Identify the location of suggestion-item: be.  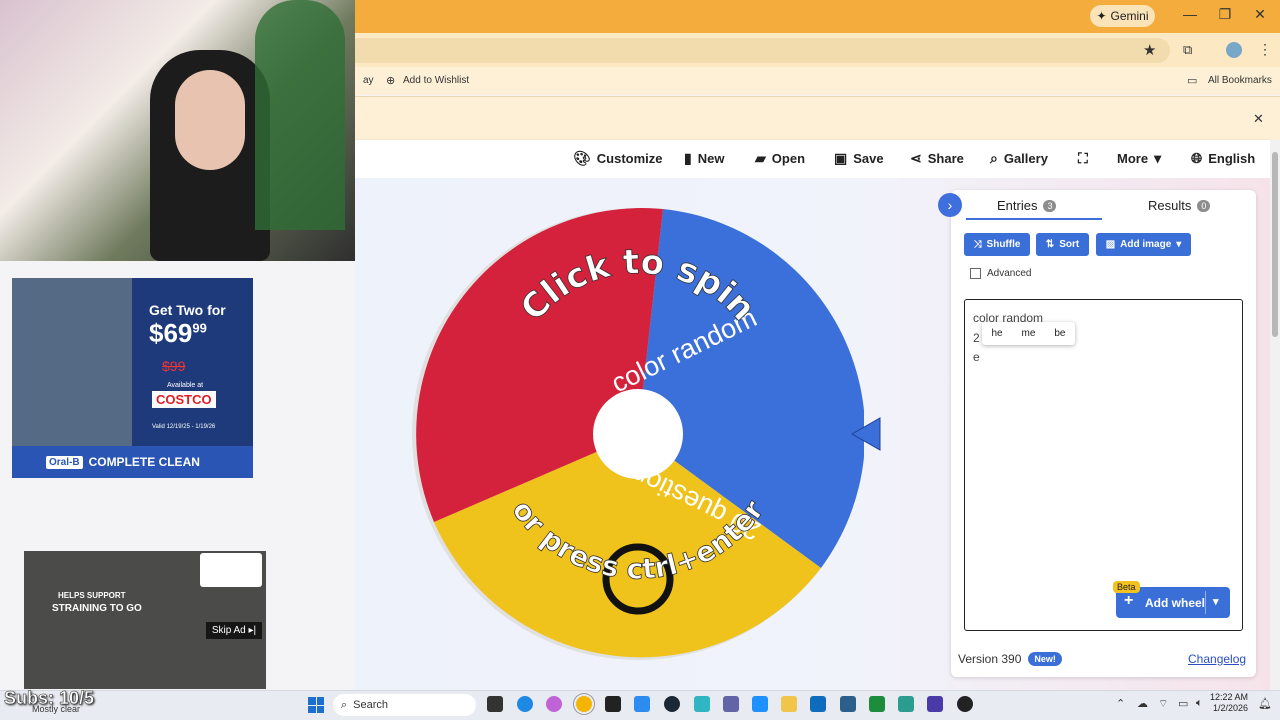
(1059, 333).